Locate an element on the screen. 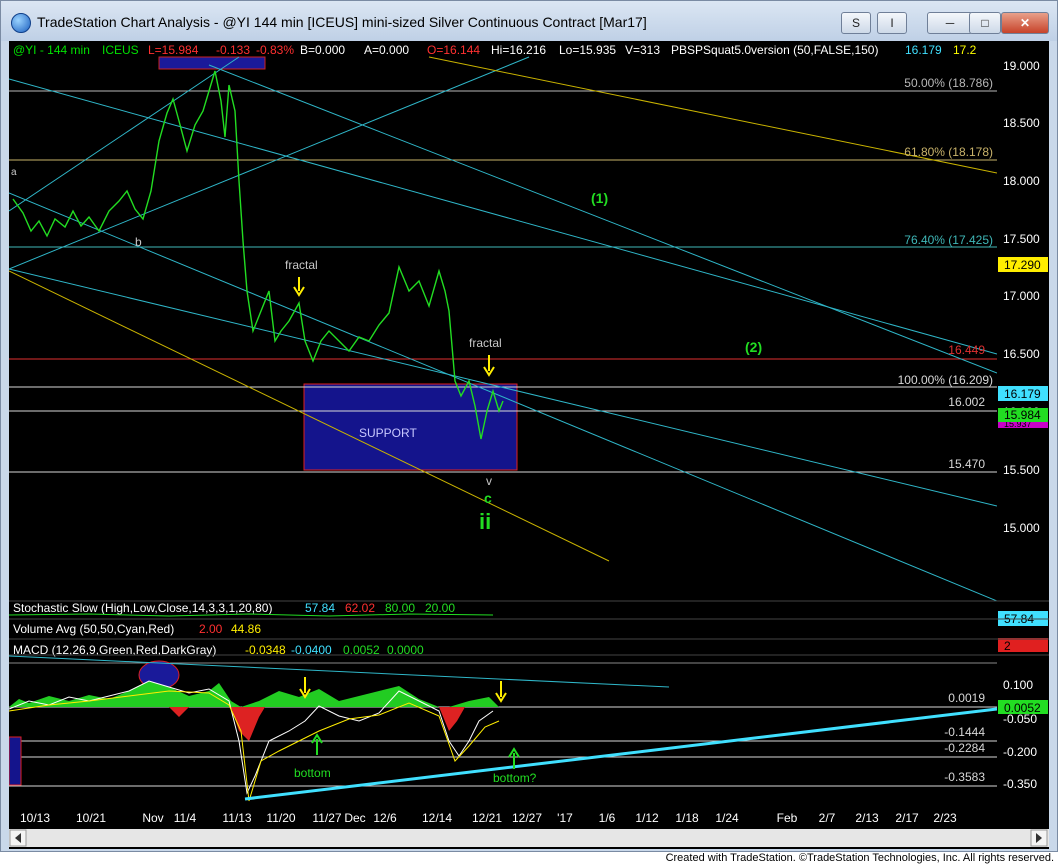 The image size is (1058, 866). support-label: SUPPORT is located at coordinates (388, 433).